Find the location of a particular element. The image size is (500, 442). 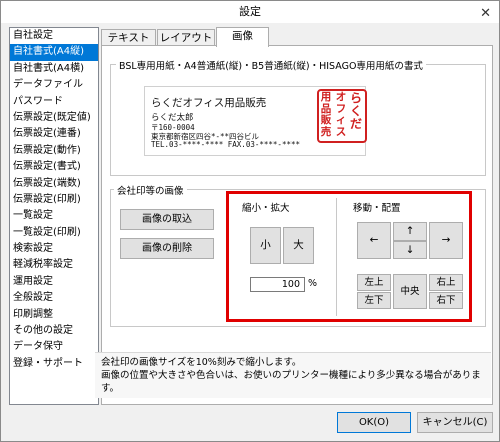

sidebar-item: 自社書式(A4横) is located at coordinates (54, 69).